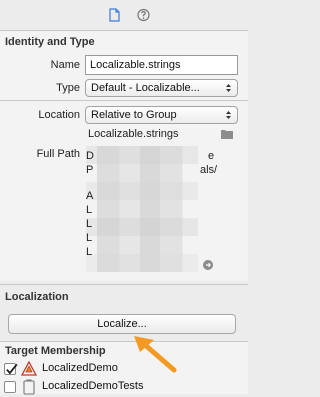  What do you see at coordinates (155, 354) in the screenshot?
I see `annotation-arrow-icon` at bounding box center [155, 354].